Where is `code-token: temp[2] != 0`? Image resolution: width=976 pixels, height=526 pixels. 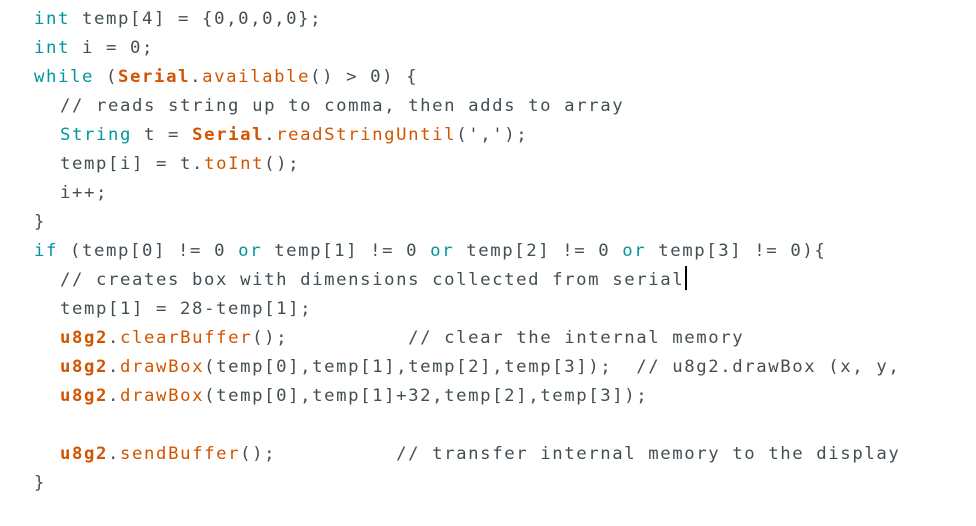 code-token: temp[2] != 0 is located at coordinates (538, 251).